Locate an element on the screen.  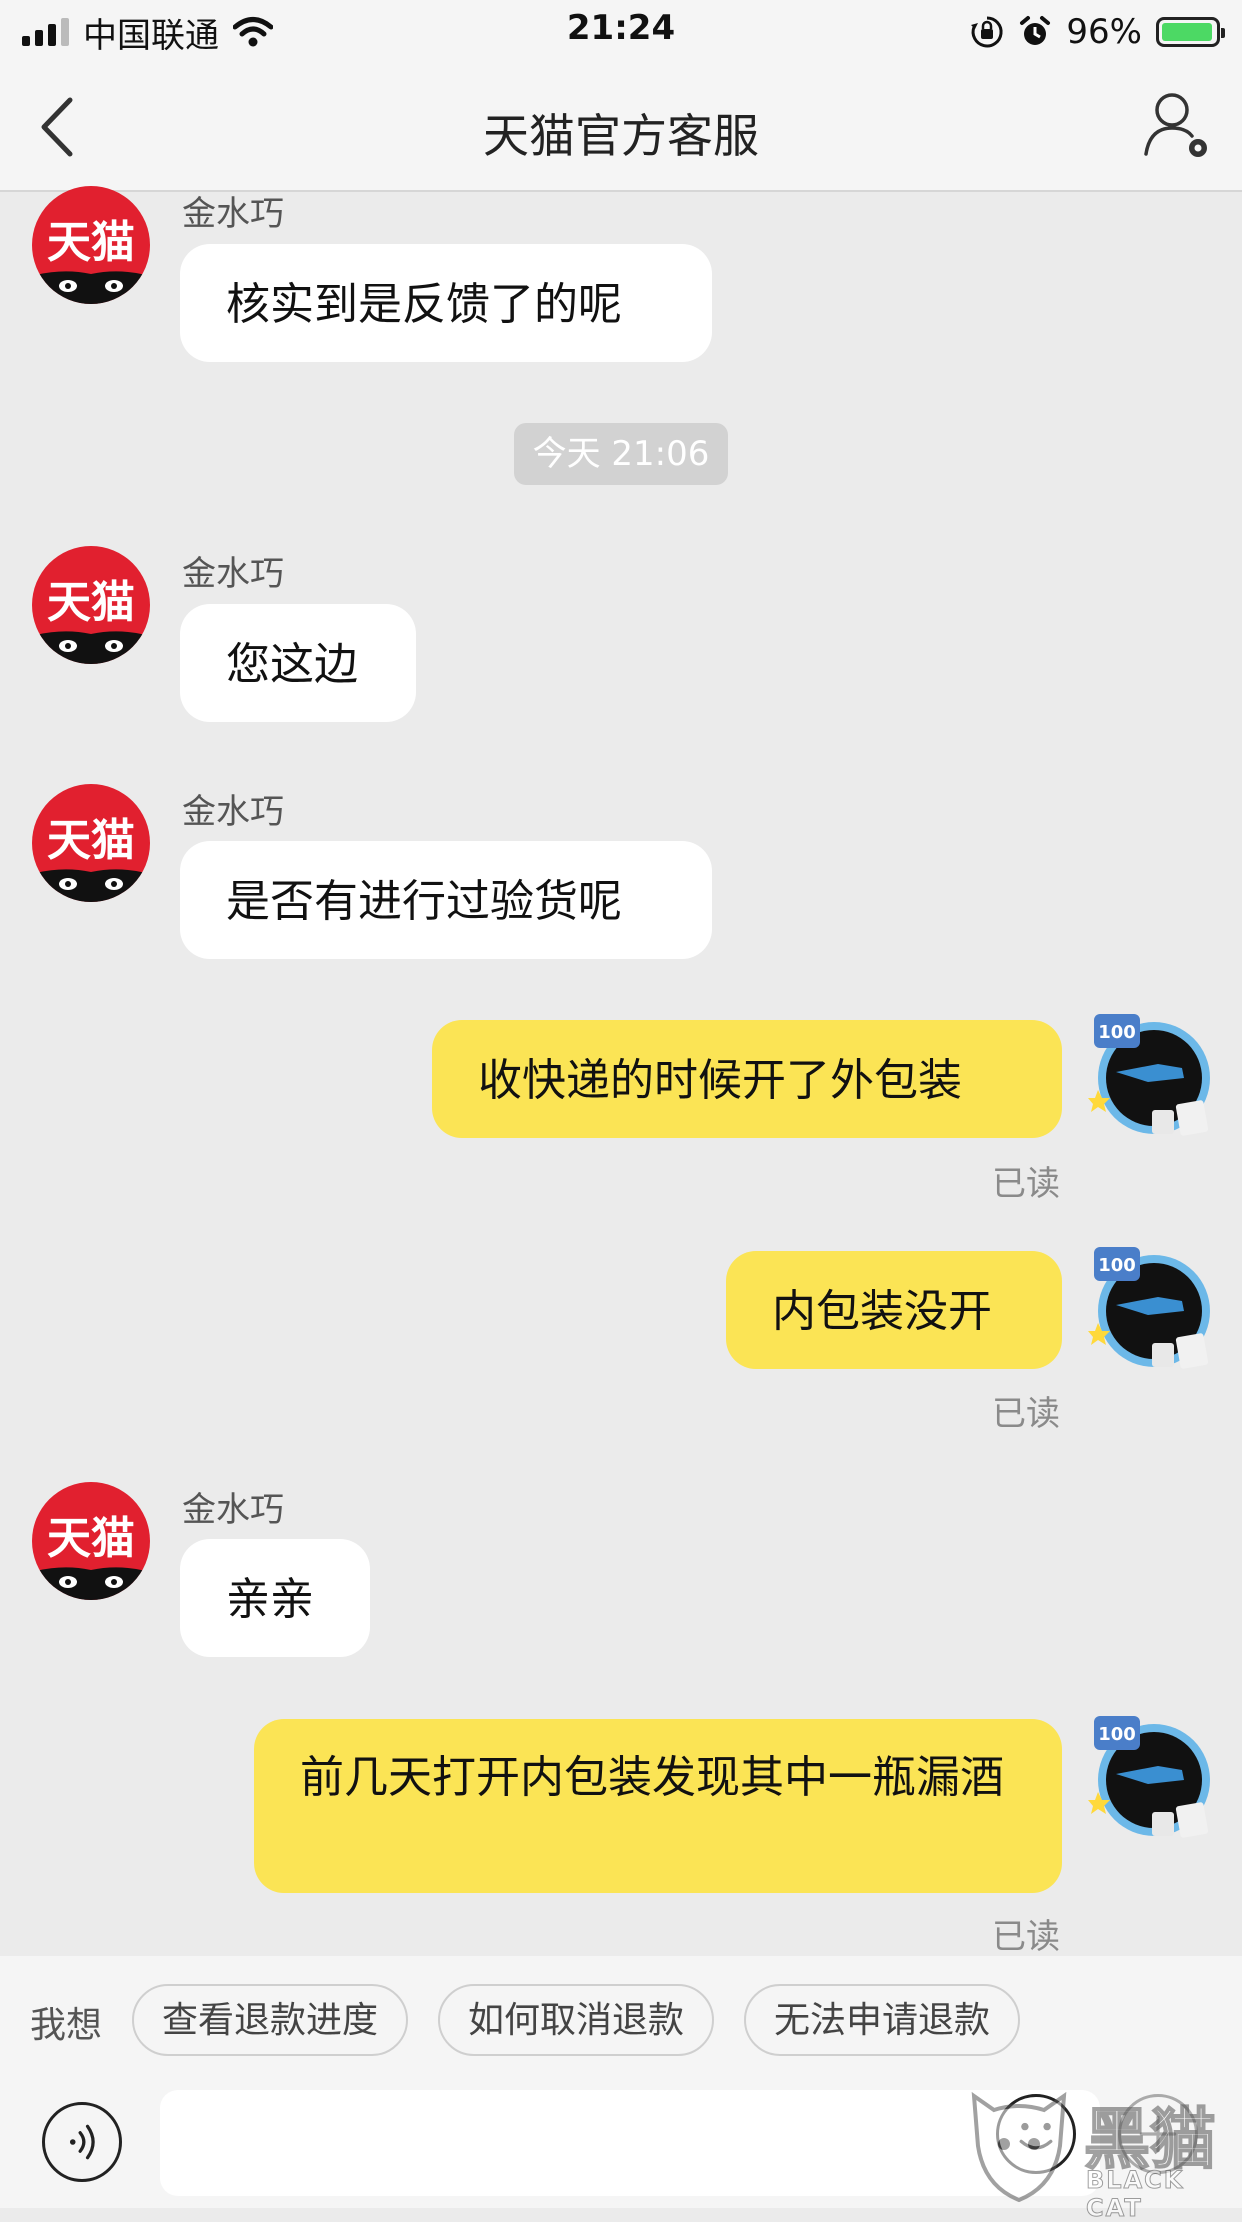
quick-reply-cannot-refund: 无法申请退款 is located at coordinates (882, 2020).